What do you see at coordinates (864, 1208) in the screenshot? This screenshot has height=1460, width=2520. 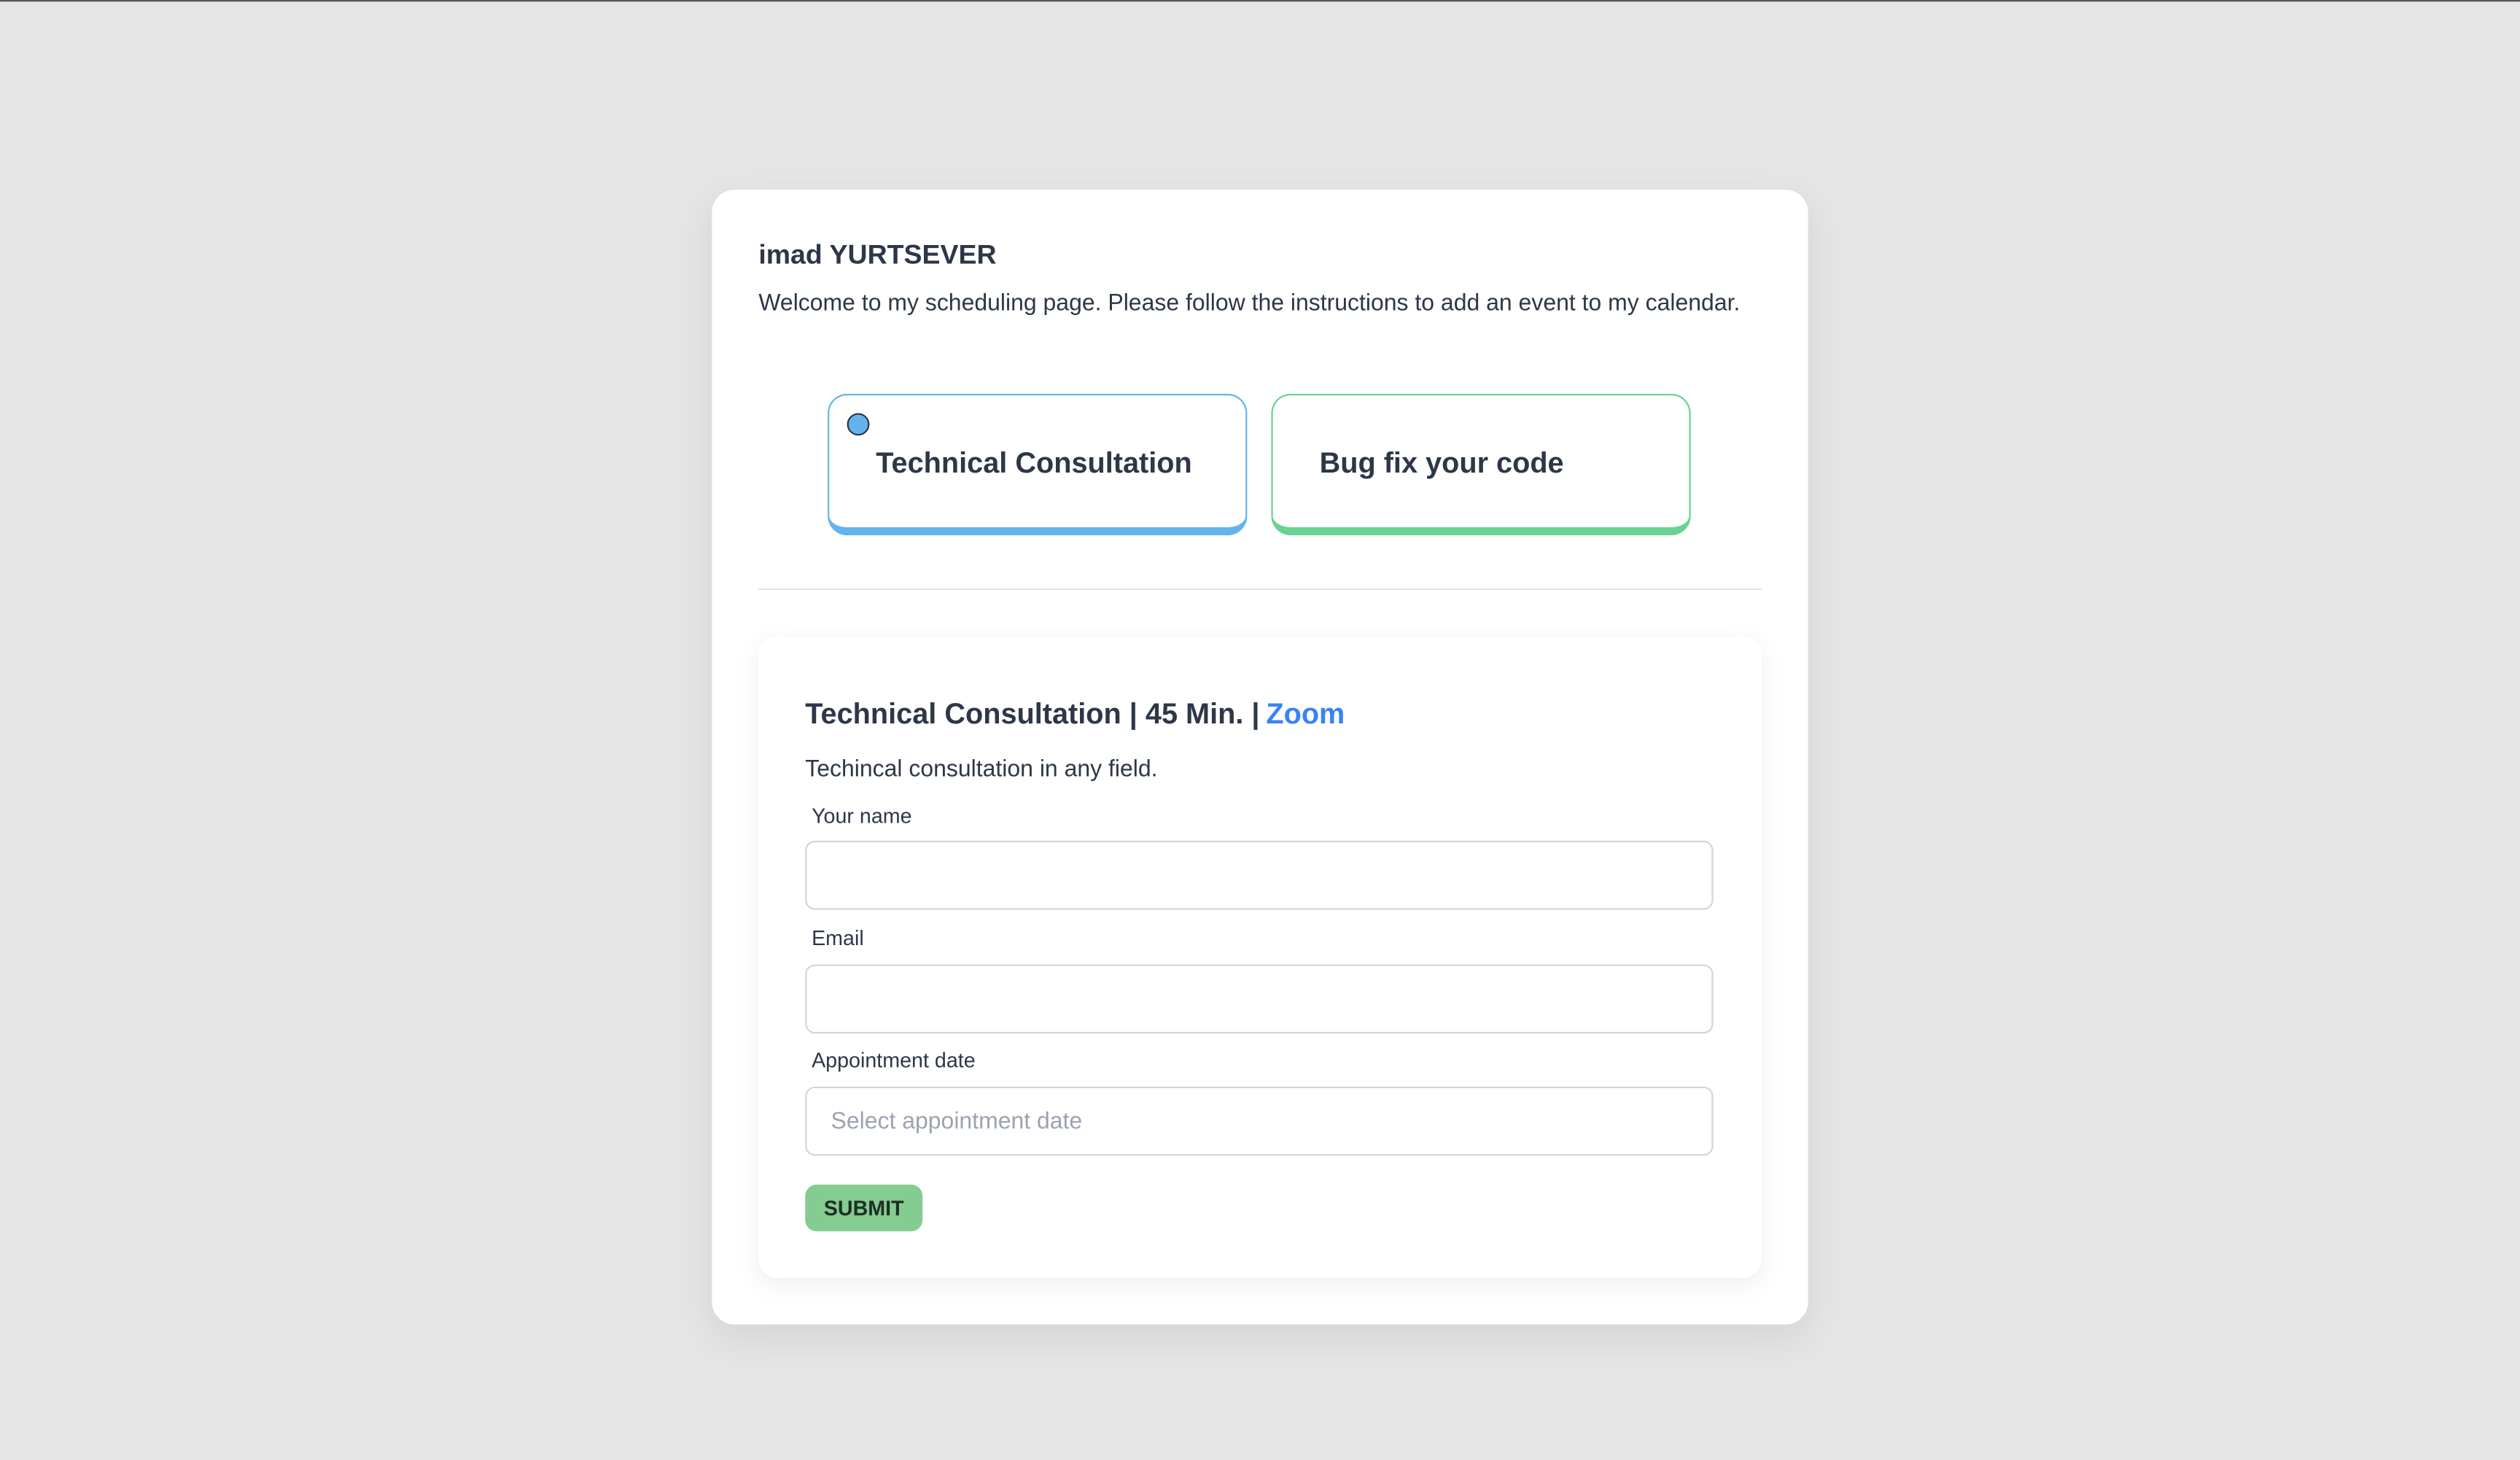 I see `submit-button: SUBMIT` at bounding box center [864, 1208].